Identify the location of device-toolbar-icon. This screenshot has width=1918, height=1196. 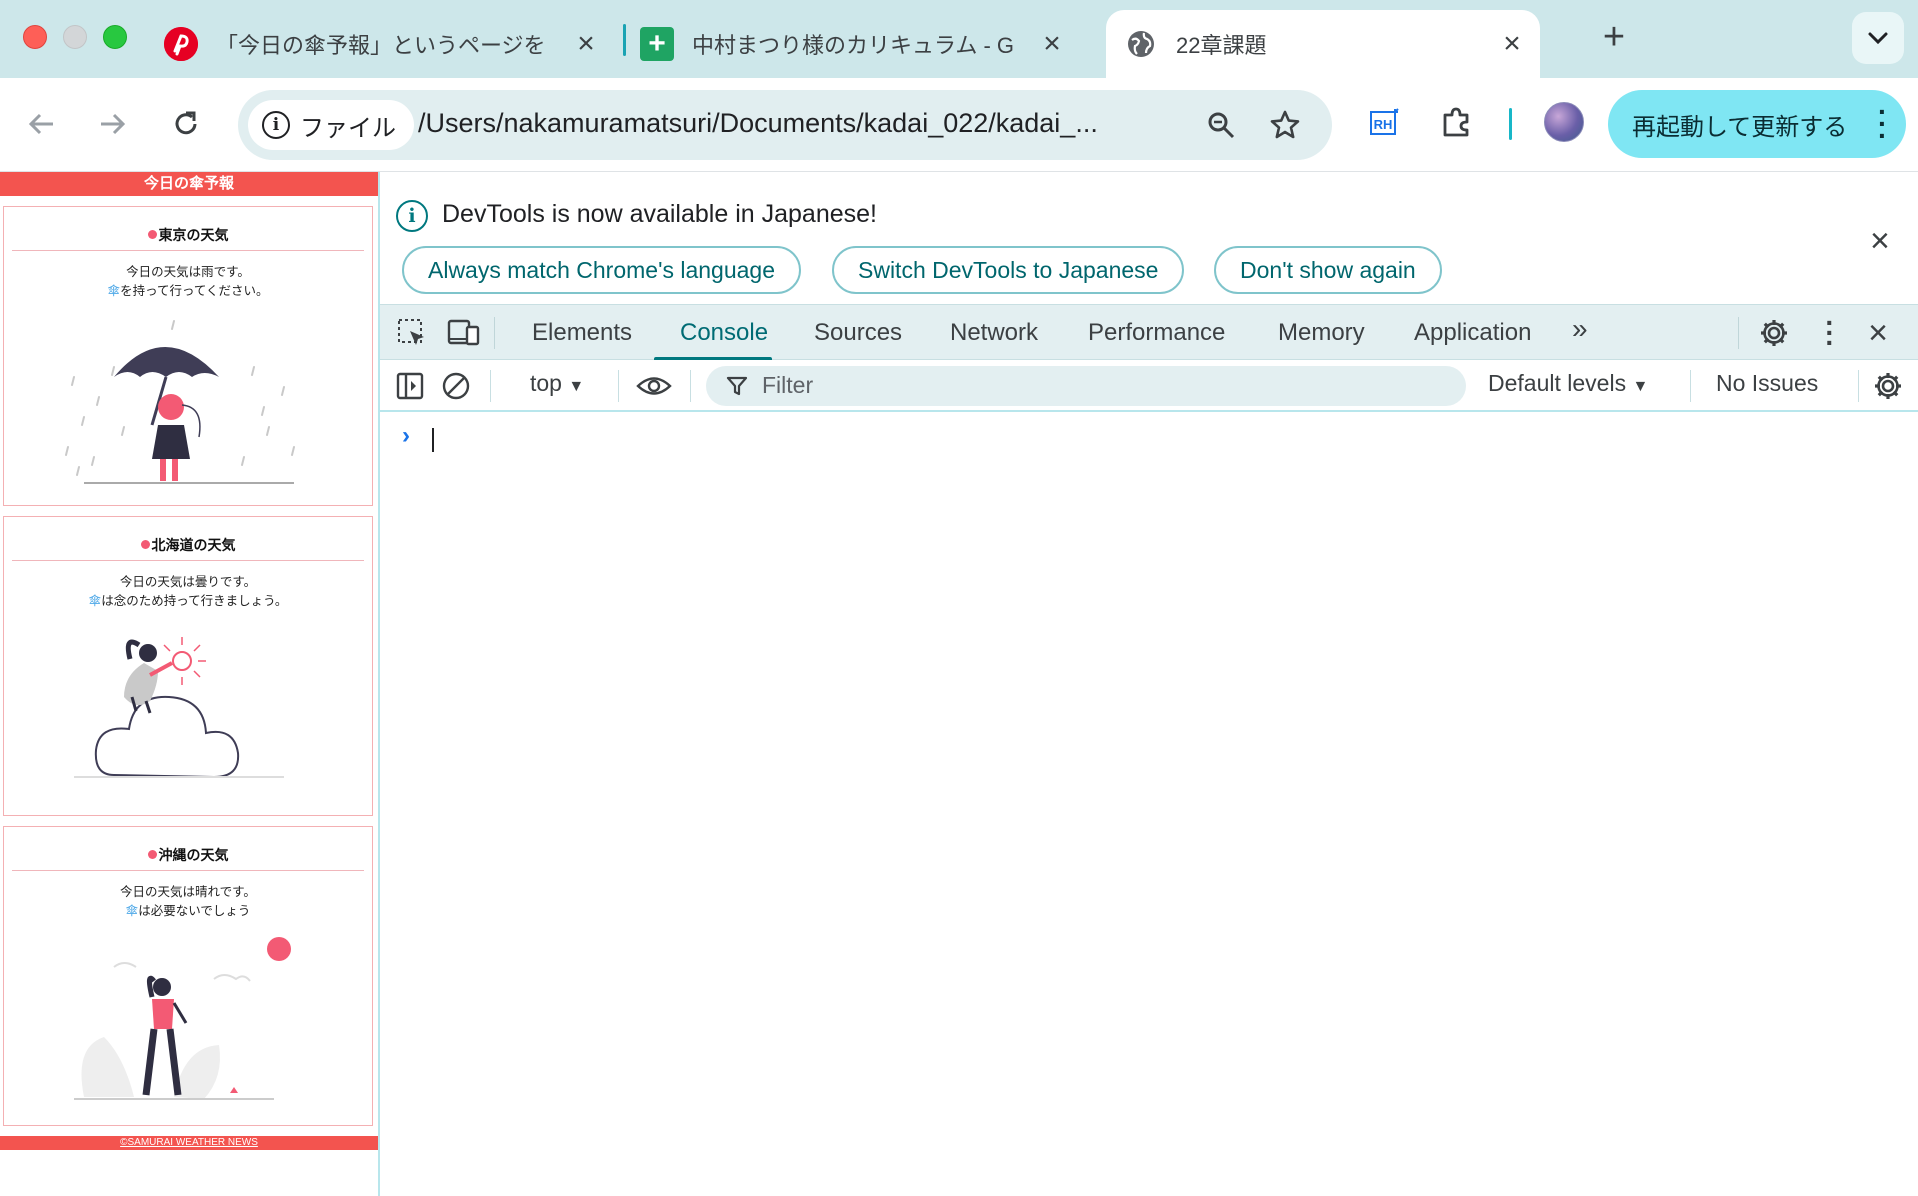
(464, 333).